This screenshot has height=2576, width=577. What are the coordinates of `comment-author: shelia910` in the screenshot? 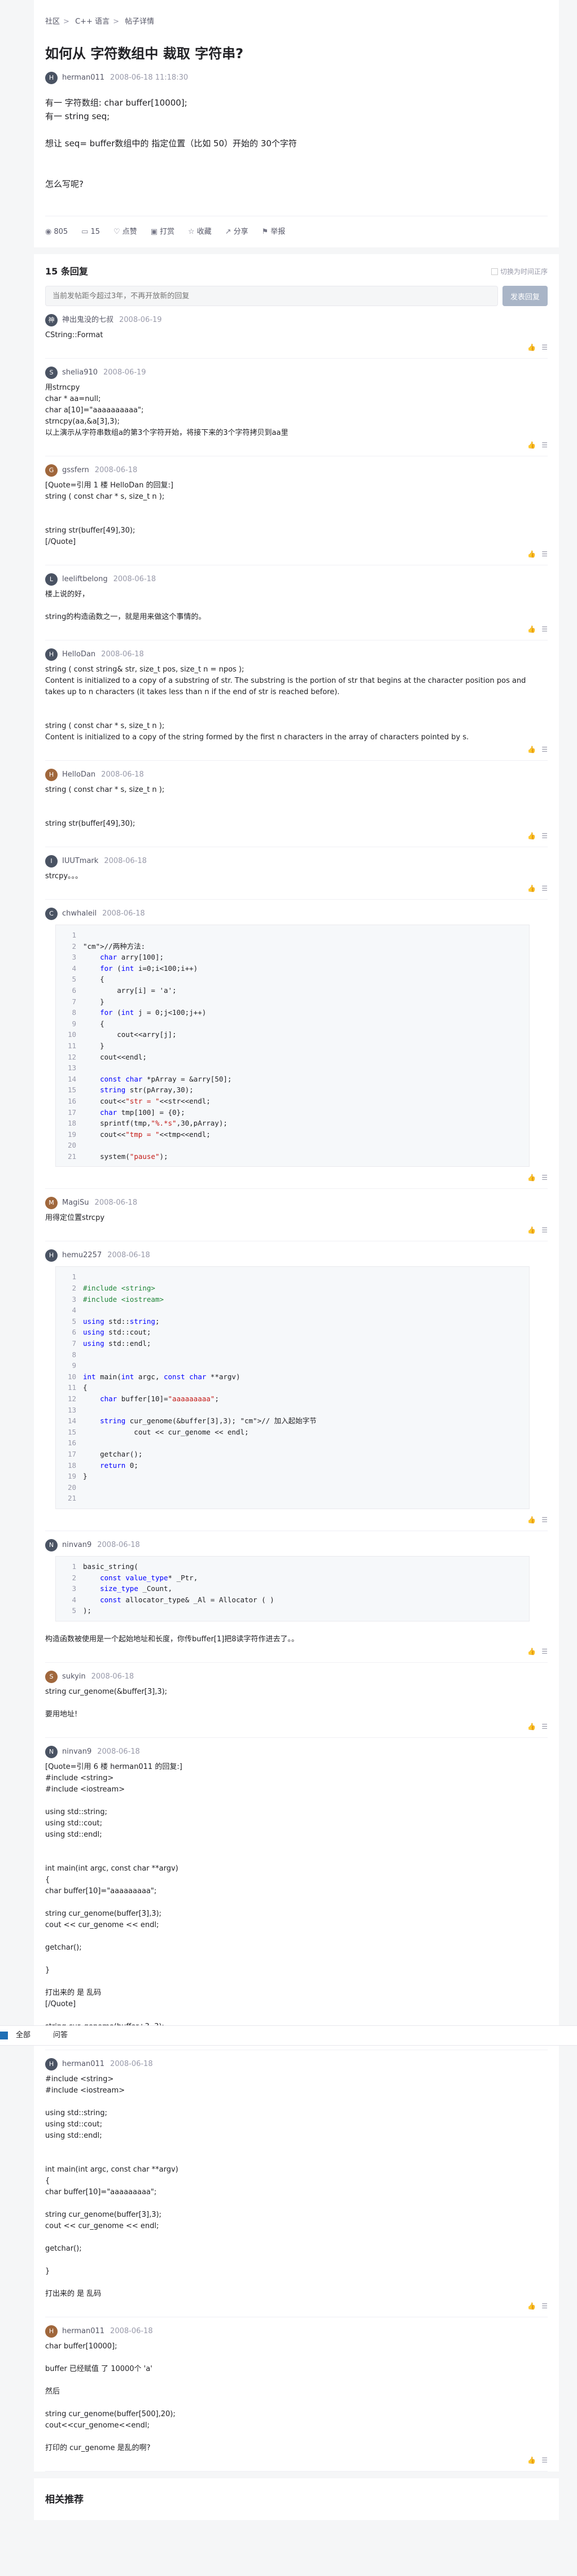 It's located at (80, 373).